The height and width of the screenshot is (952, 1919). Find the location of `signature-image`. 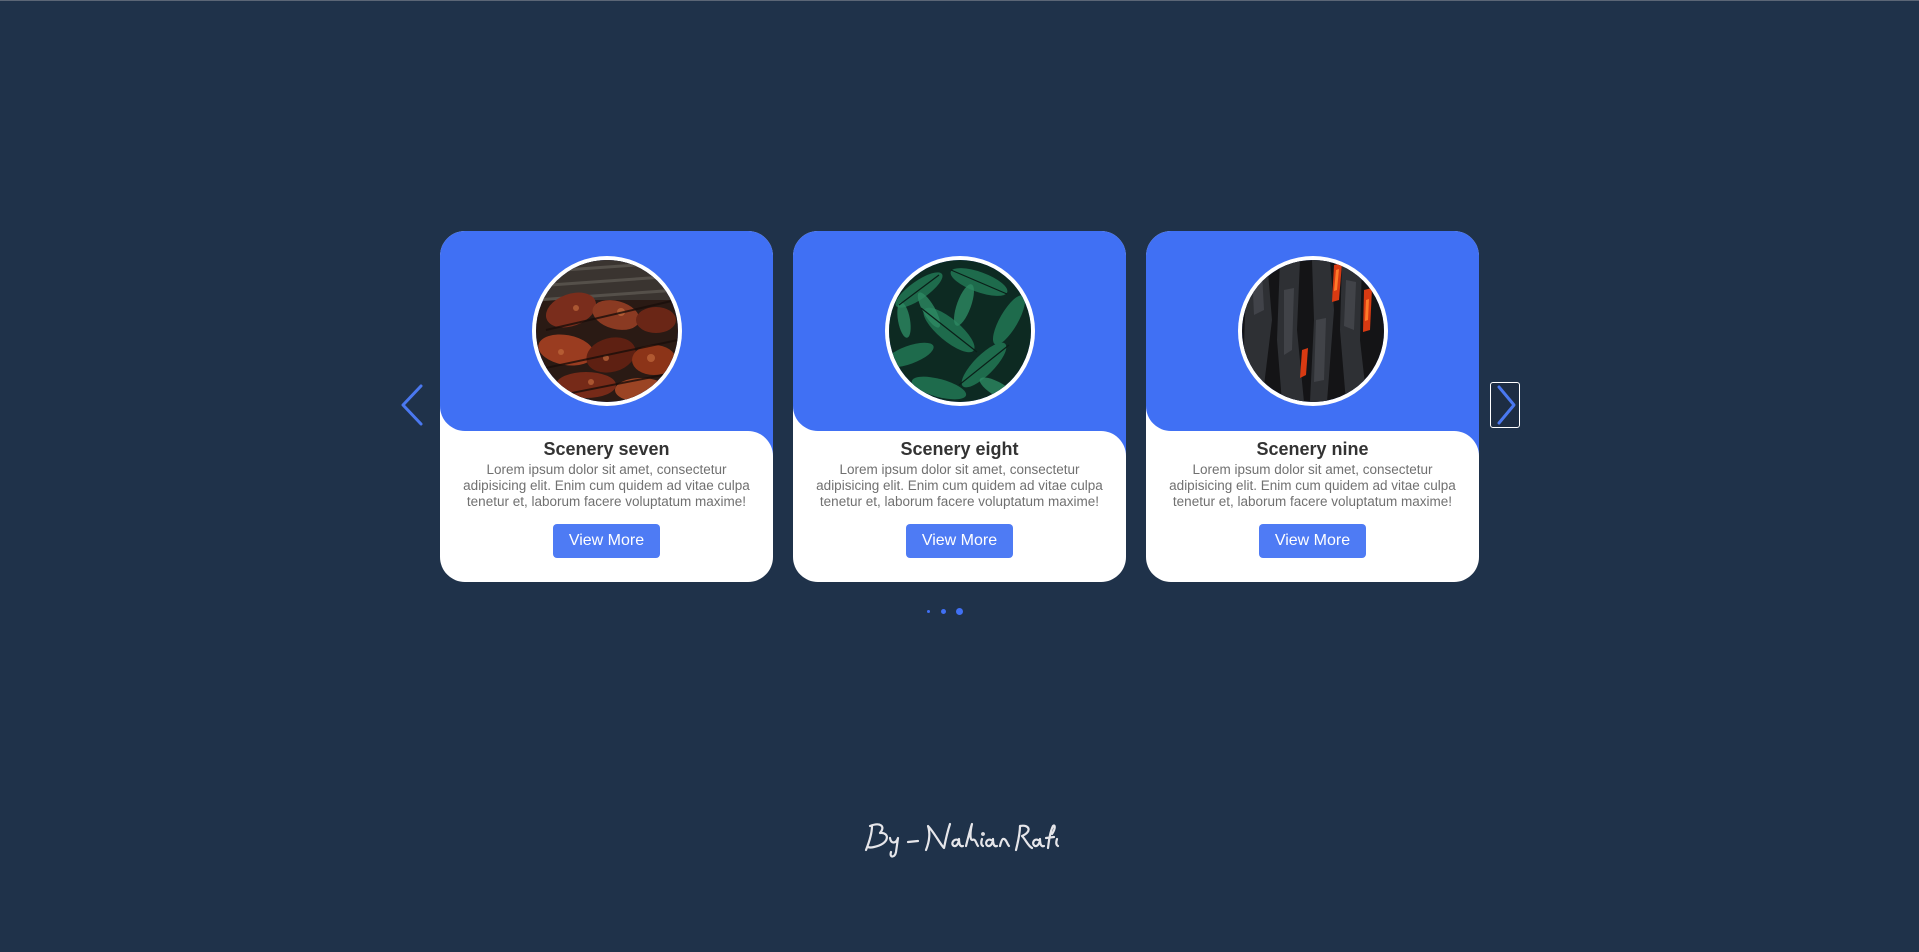

signature-image is located at coordinates (962, 840).